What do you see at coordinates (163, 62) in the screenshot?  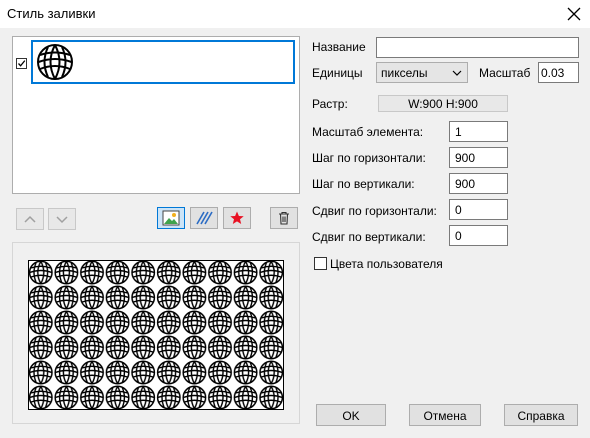 I see `pattern-item-selected` at bounding box center [163, 62].